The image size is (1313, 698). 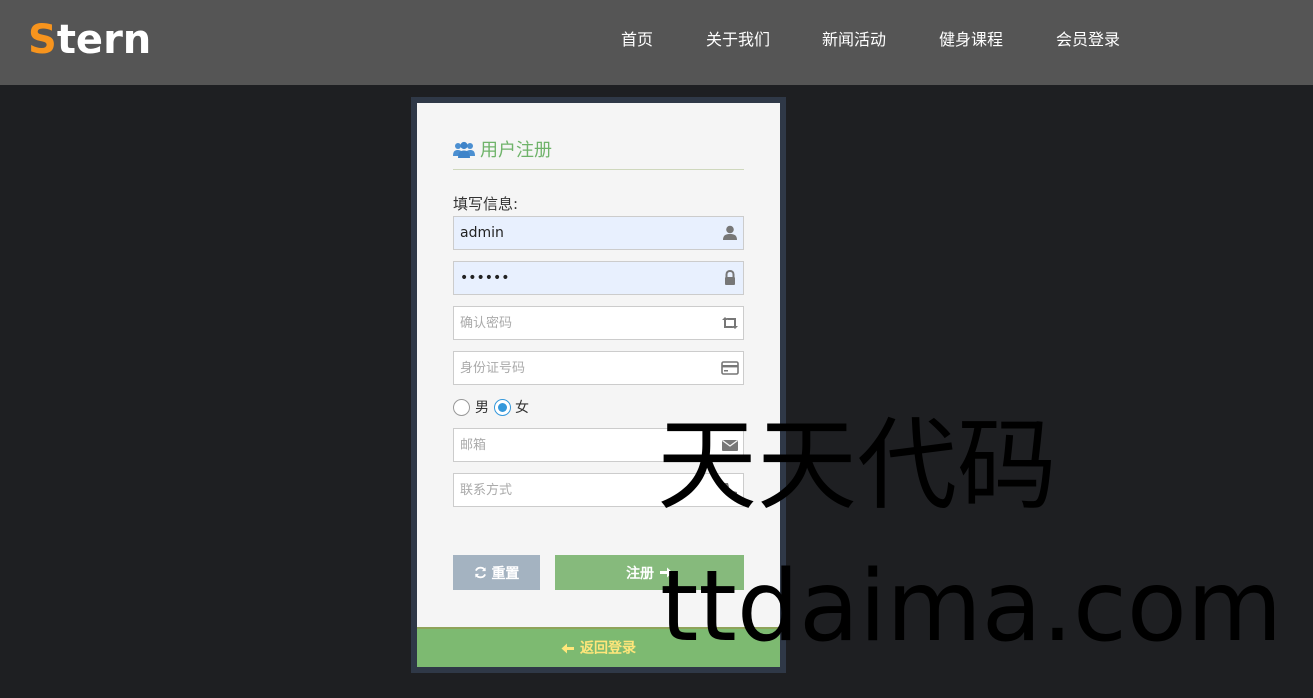 I want to click on password-input, so click(x=584, y=278).